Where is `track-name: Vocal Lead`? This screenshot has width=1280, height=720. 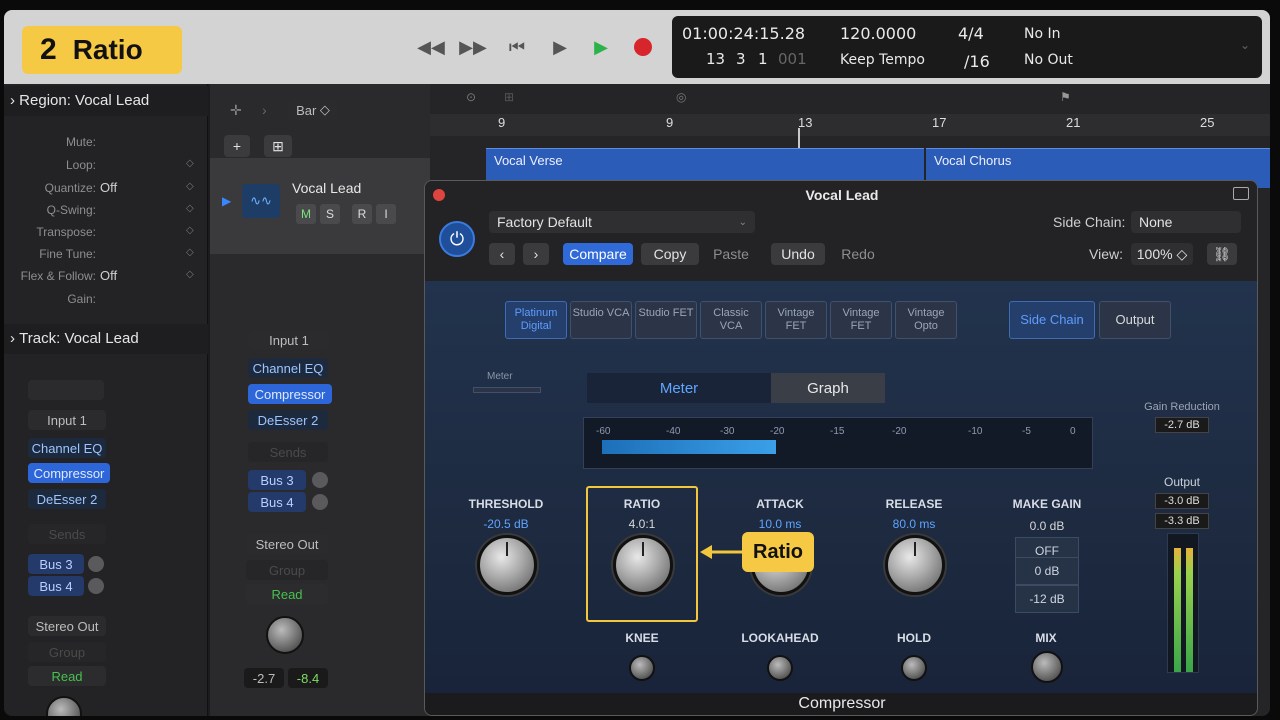
track-name: Vocal Lead is located at coordinates (326, 188).